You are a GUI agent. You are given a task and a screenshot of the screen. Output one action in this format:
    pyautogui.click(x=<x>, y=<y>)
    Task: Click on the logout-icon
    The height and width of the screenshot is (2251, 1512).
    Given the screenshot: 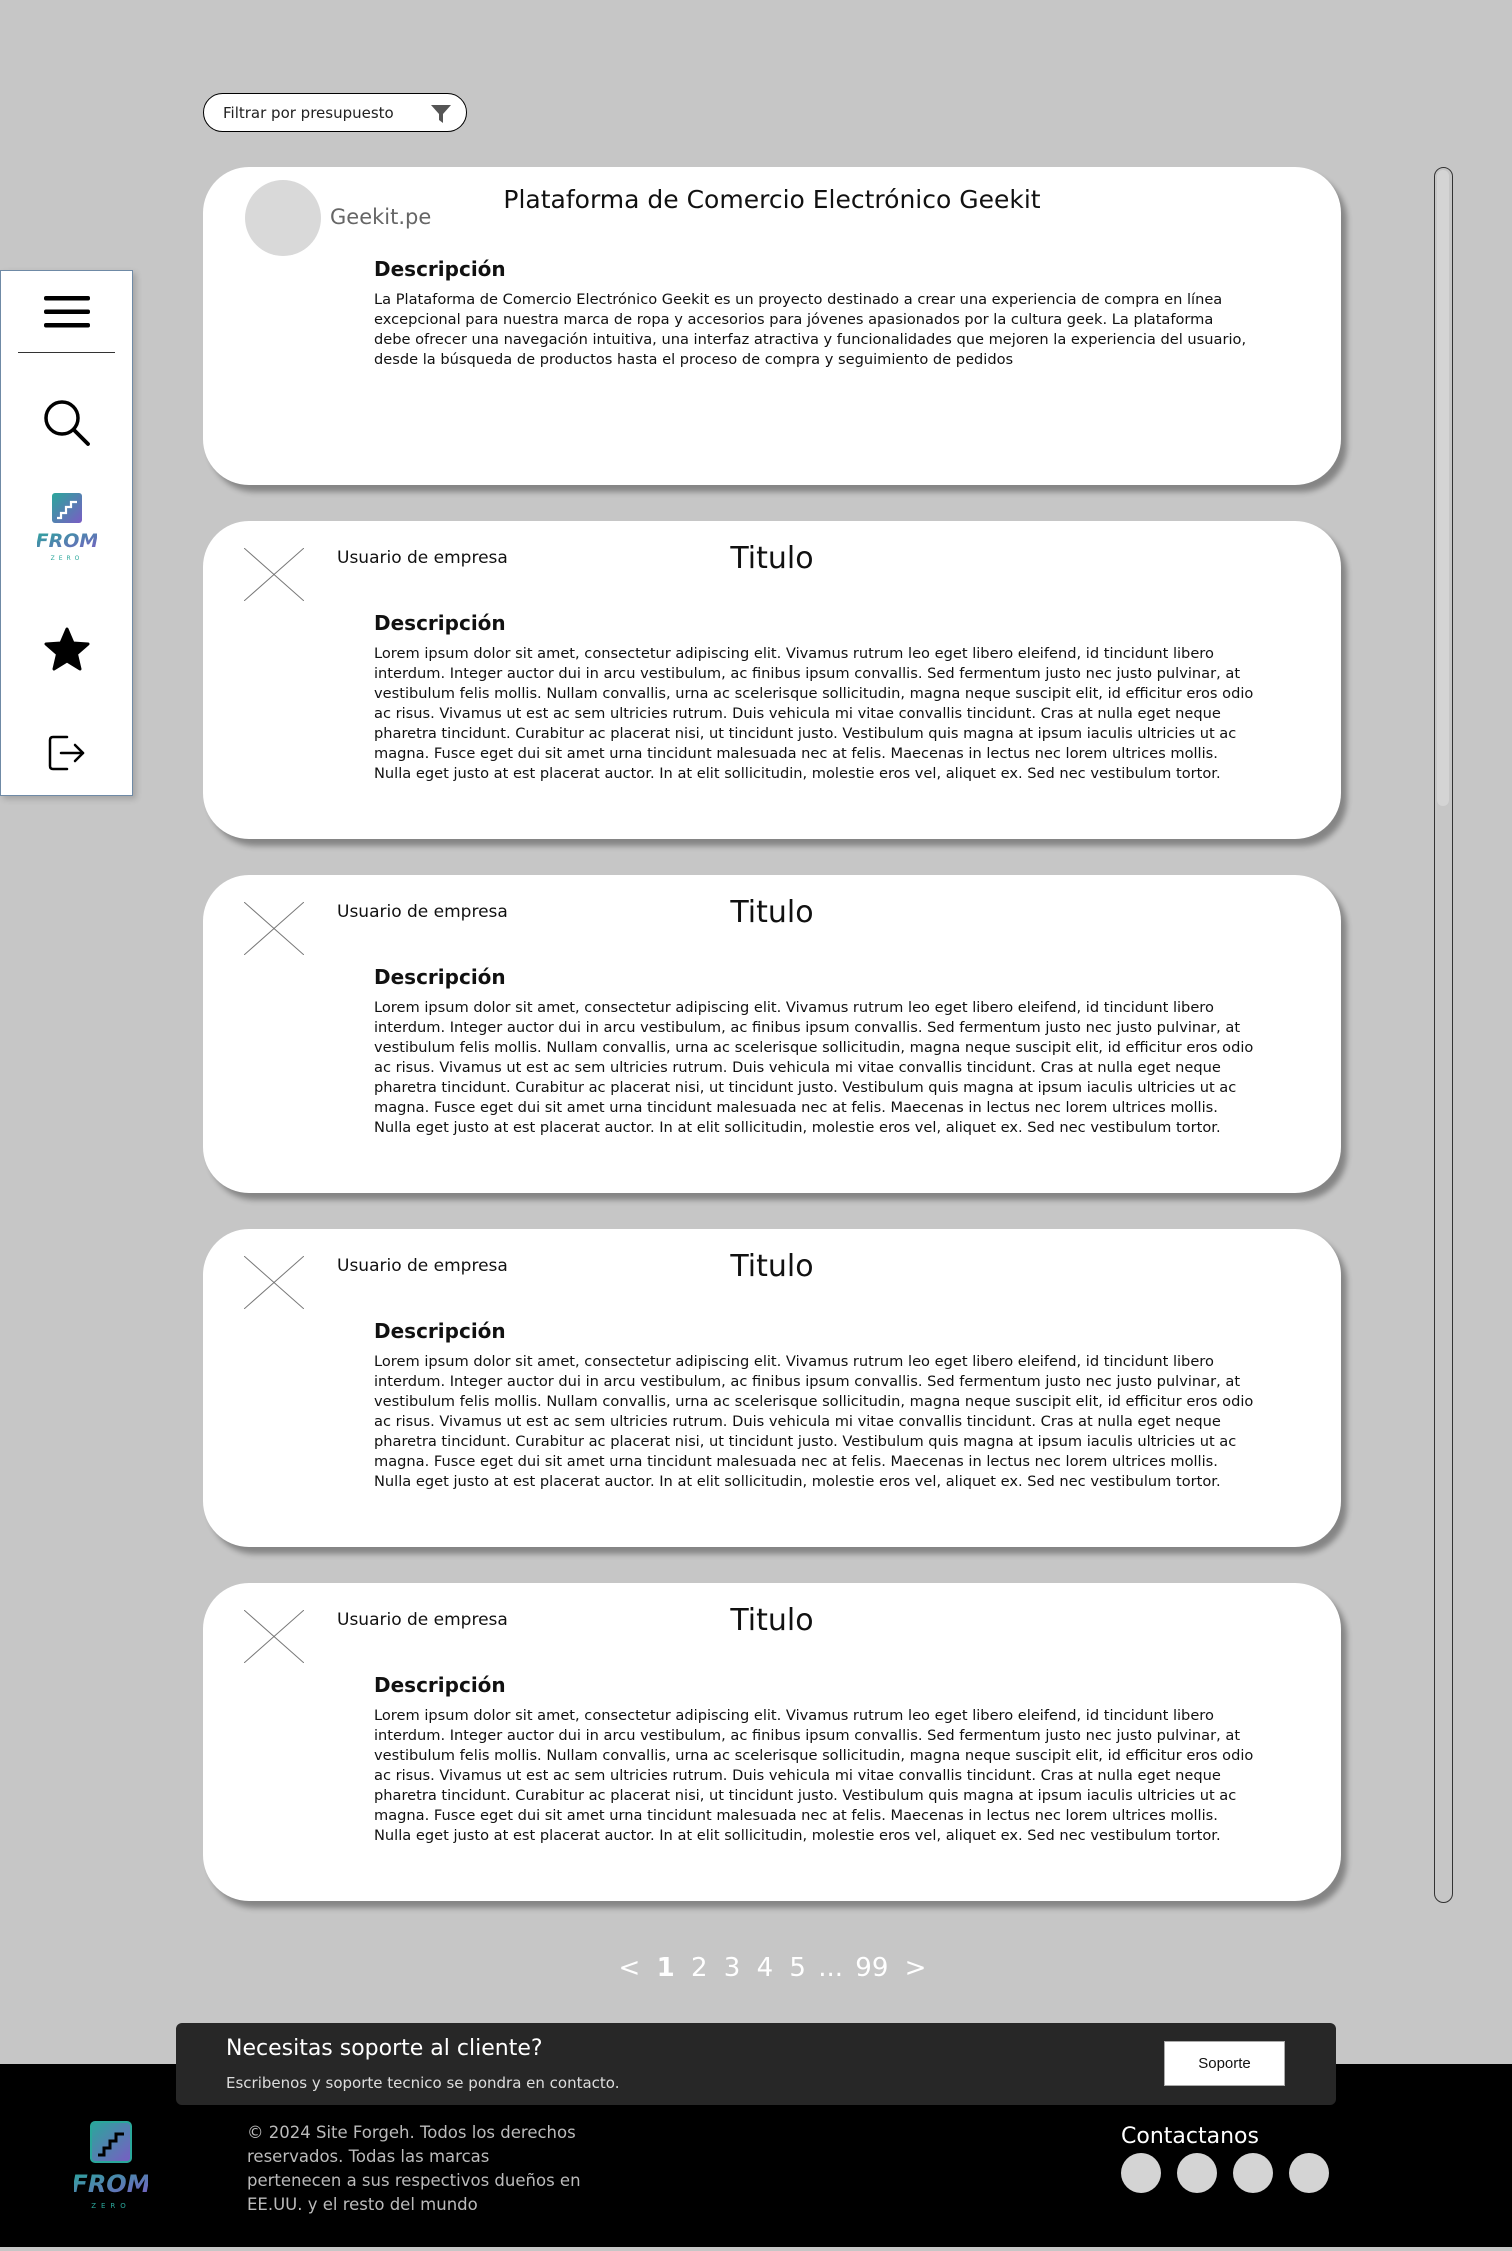 What is the action you would take?
    pyautogui.click(x=66, y=753)
    